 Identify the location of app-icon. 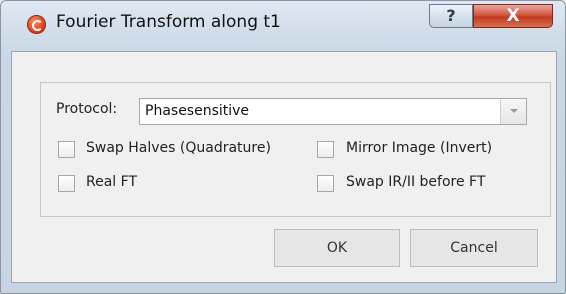
(36, 24).